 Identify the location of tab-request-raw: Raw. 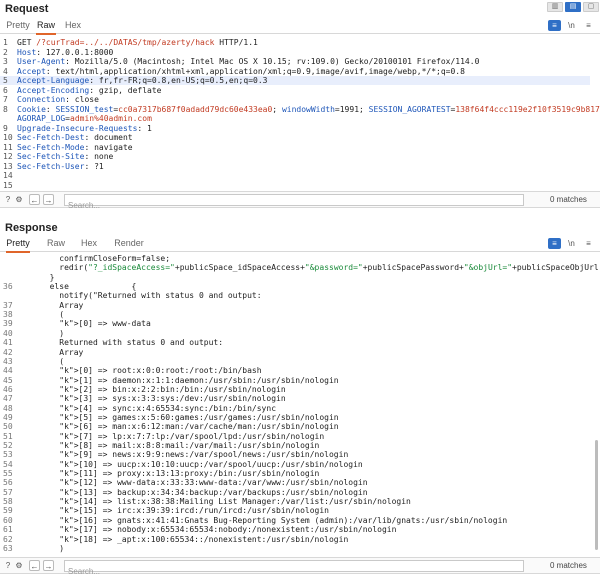
(46, 26).